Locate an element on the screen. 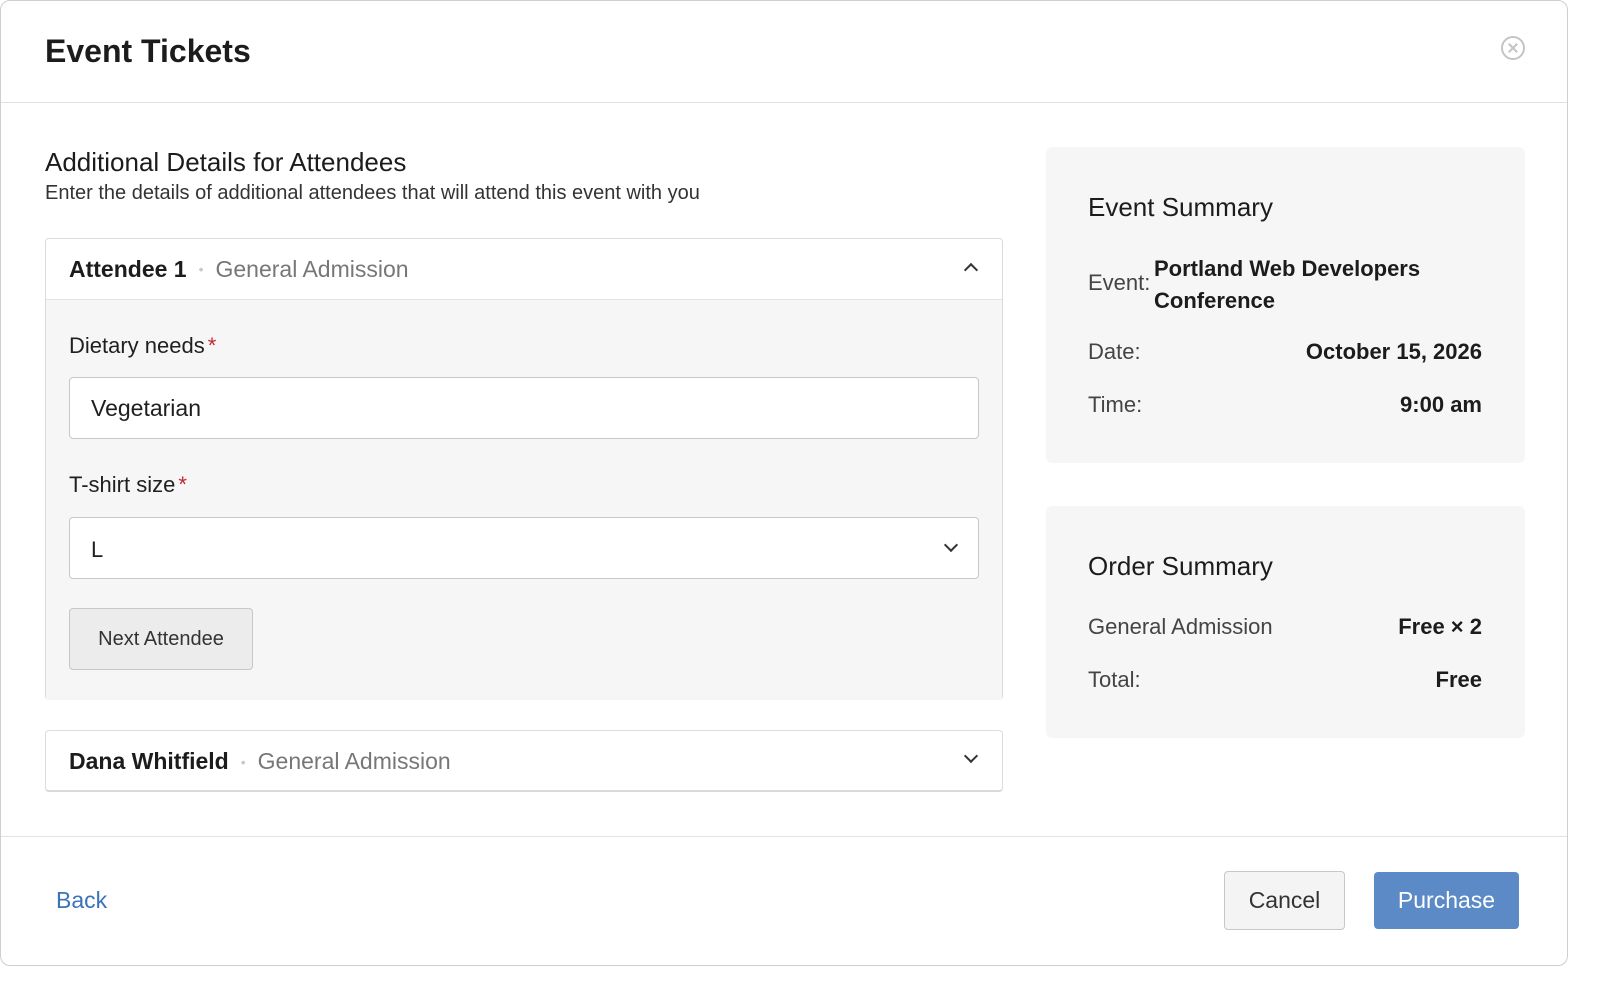 The height and width of the screenshot is (986, 1600). attendees-section-title: Additional Details for Attendees is located at coordinates (226, 162).